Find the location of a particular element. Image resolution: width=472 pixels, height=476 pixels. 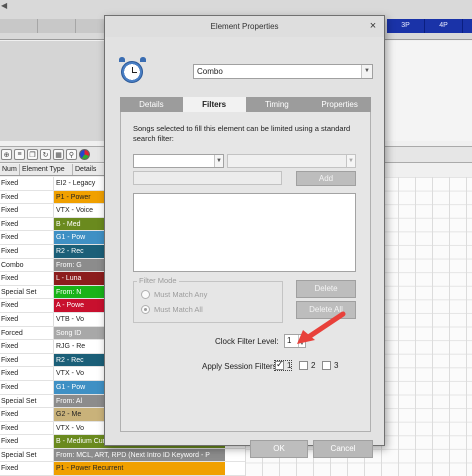

clock-filter-level-value: 1 is located at coordinates (289, 340).